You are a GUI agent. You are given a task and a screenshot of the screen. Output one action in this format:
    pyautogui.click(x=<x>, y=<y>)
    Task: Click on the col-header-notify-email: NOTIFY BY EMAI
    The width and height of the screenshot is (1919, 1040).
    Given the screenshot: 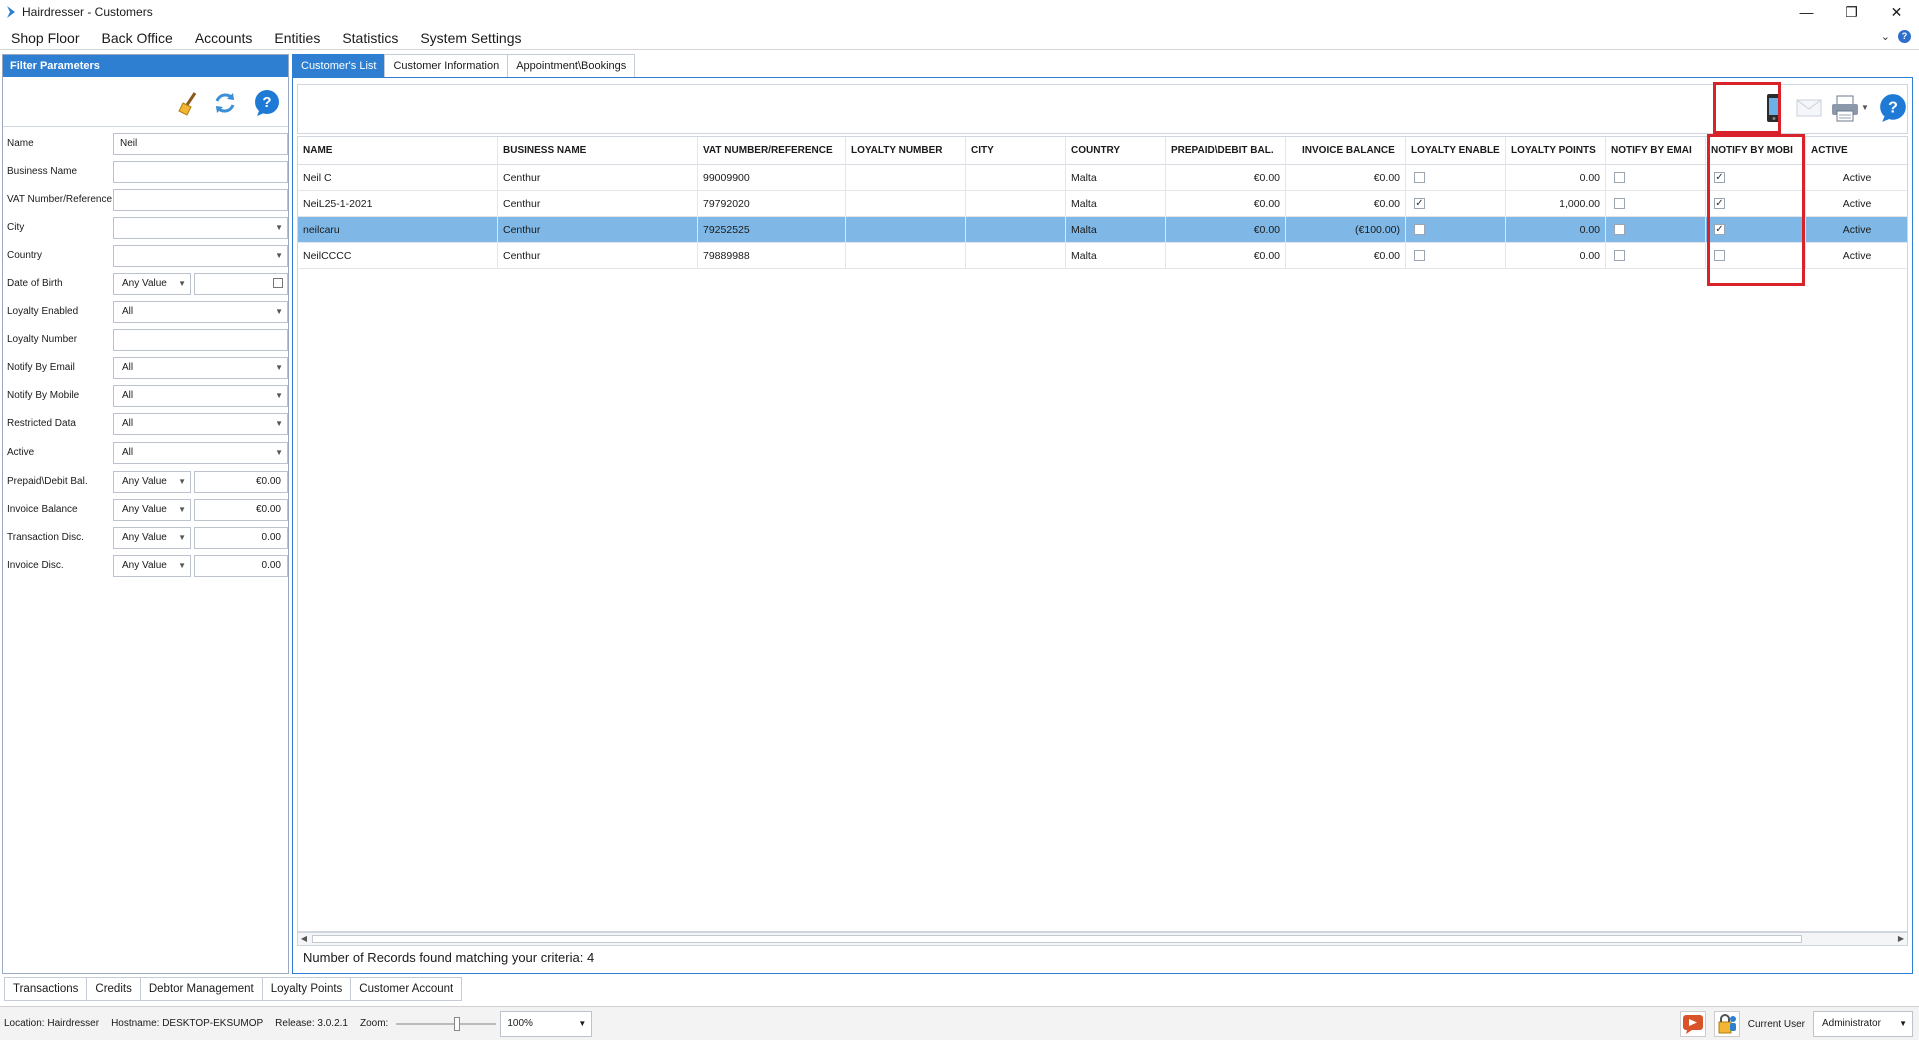 What is the action you would take?
    pyautogui.click(x=1656, y=151)
    